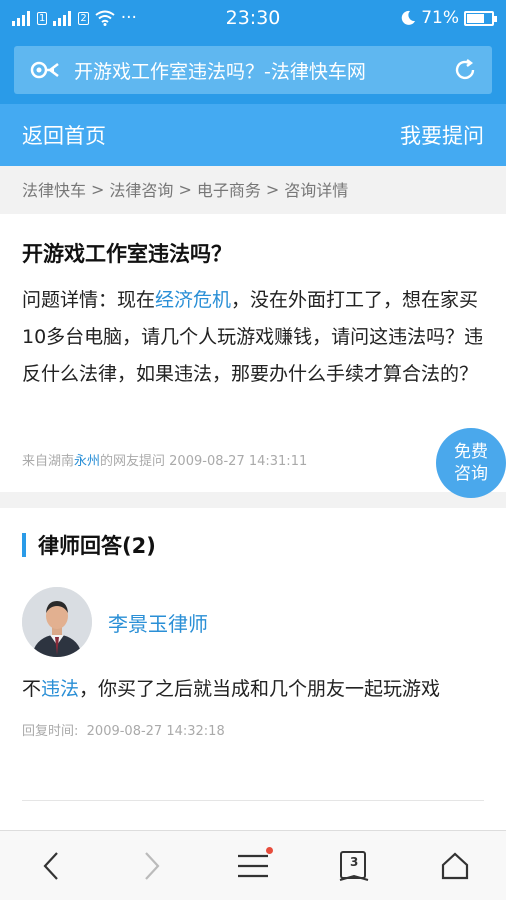  I want to click on home-icon, so click(455, 865).